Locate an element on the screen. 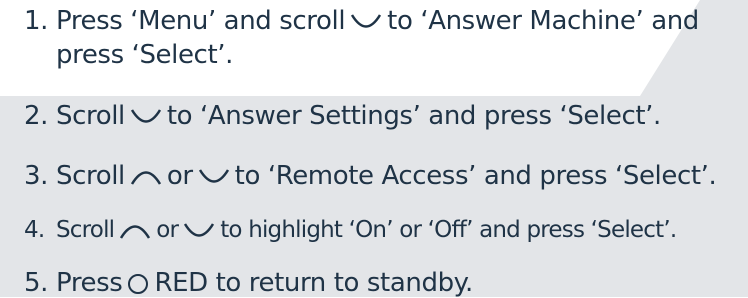 Image resolution: width=748 pixels, height=298 pixels. step-1-continuation: press ‘Select’. is located at coordinates (144, 55).